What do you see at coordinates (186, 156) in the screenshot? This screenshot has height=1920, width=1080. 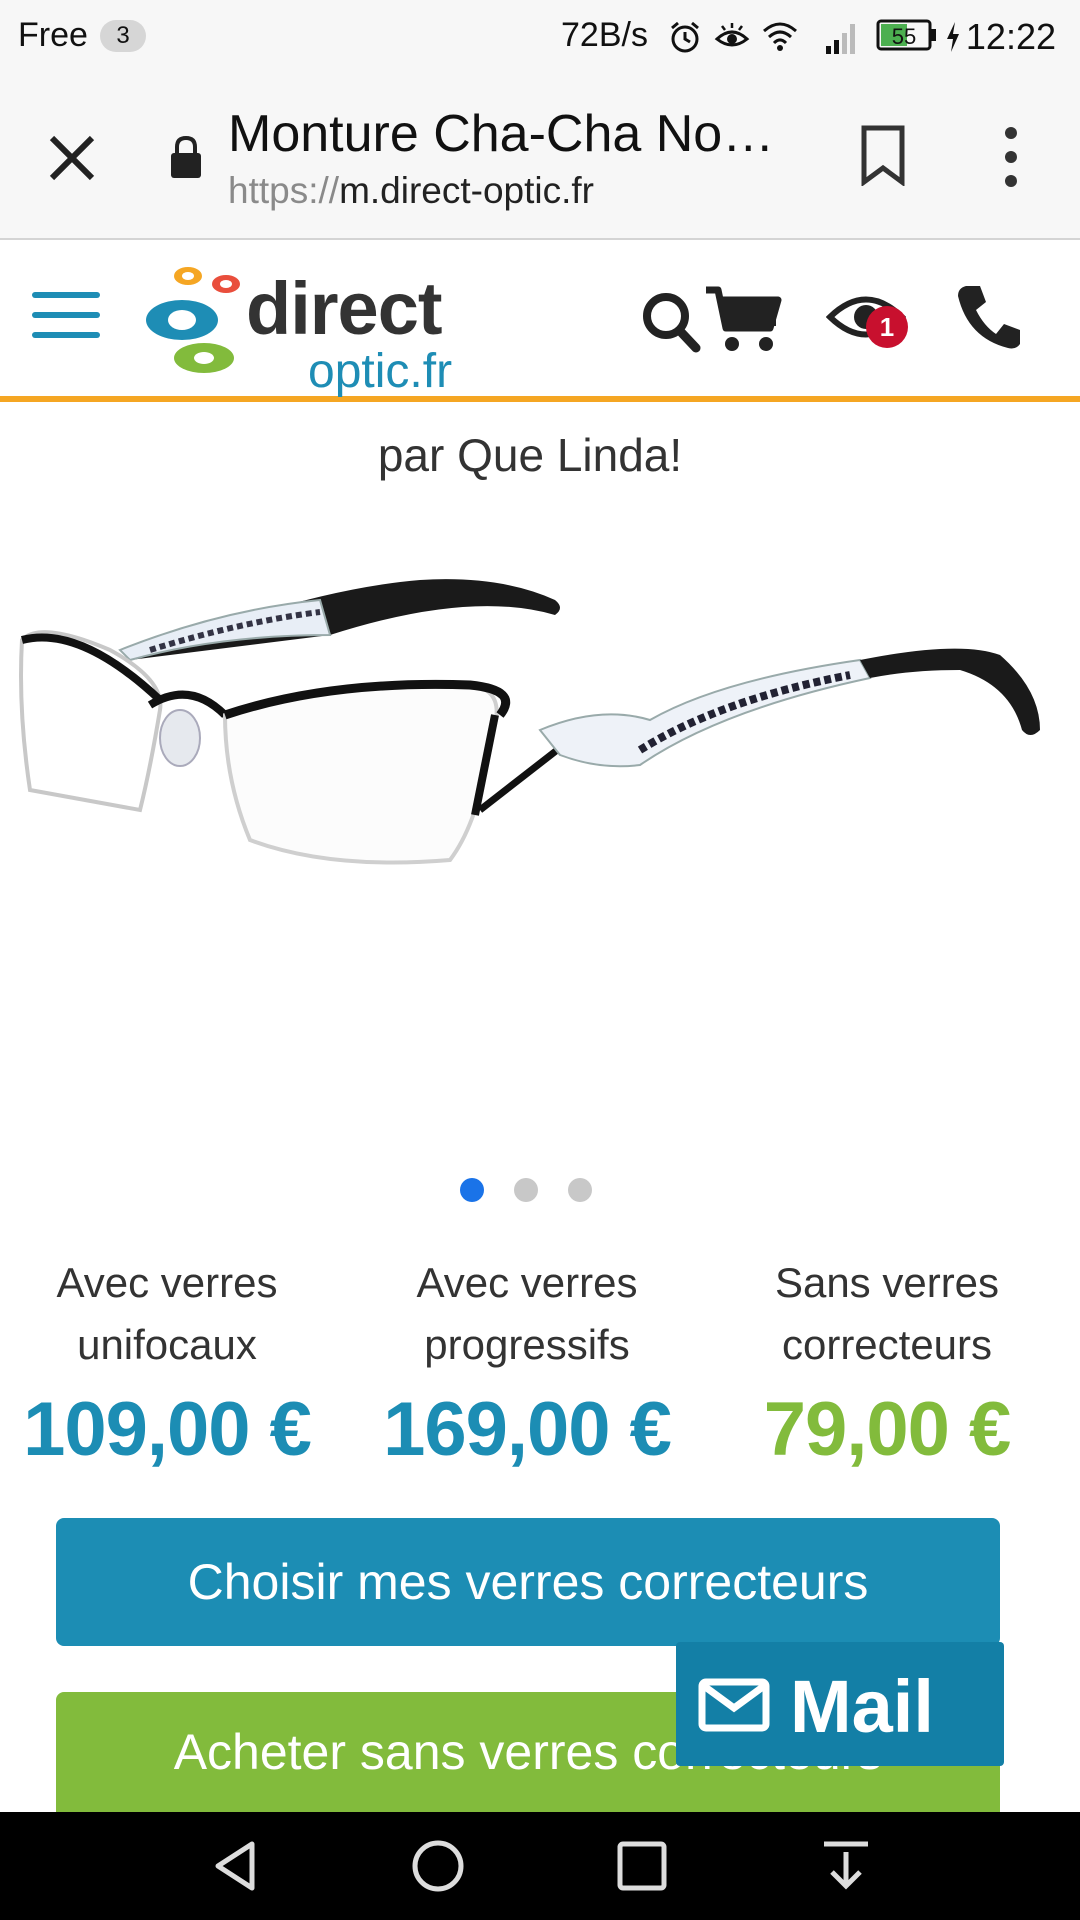 I see `lock-icon` at bounding box center [186, 156].